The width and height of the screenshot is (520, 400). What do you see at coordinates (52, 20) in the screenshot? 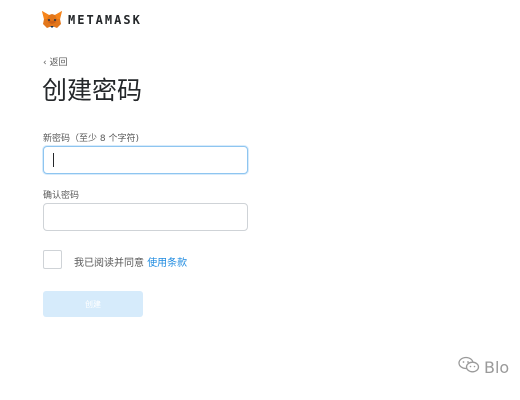
I see `fox-logo-icon` at bounding box center [52, 20].